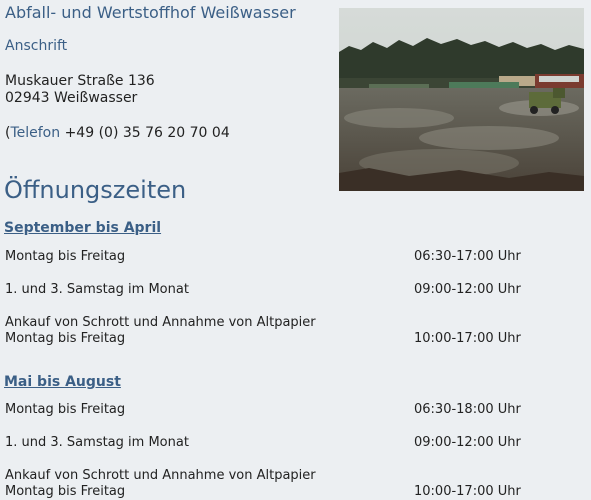 The image size is (591, 500). Describe the element at coordinates (95, 190) in the screenshot. I see `opening-hours-heading: Öffnungszeiten` at that location.